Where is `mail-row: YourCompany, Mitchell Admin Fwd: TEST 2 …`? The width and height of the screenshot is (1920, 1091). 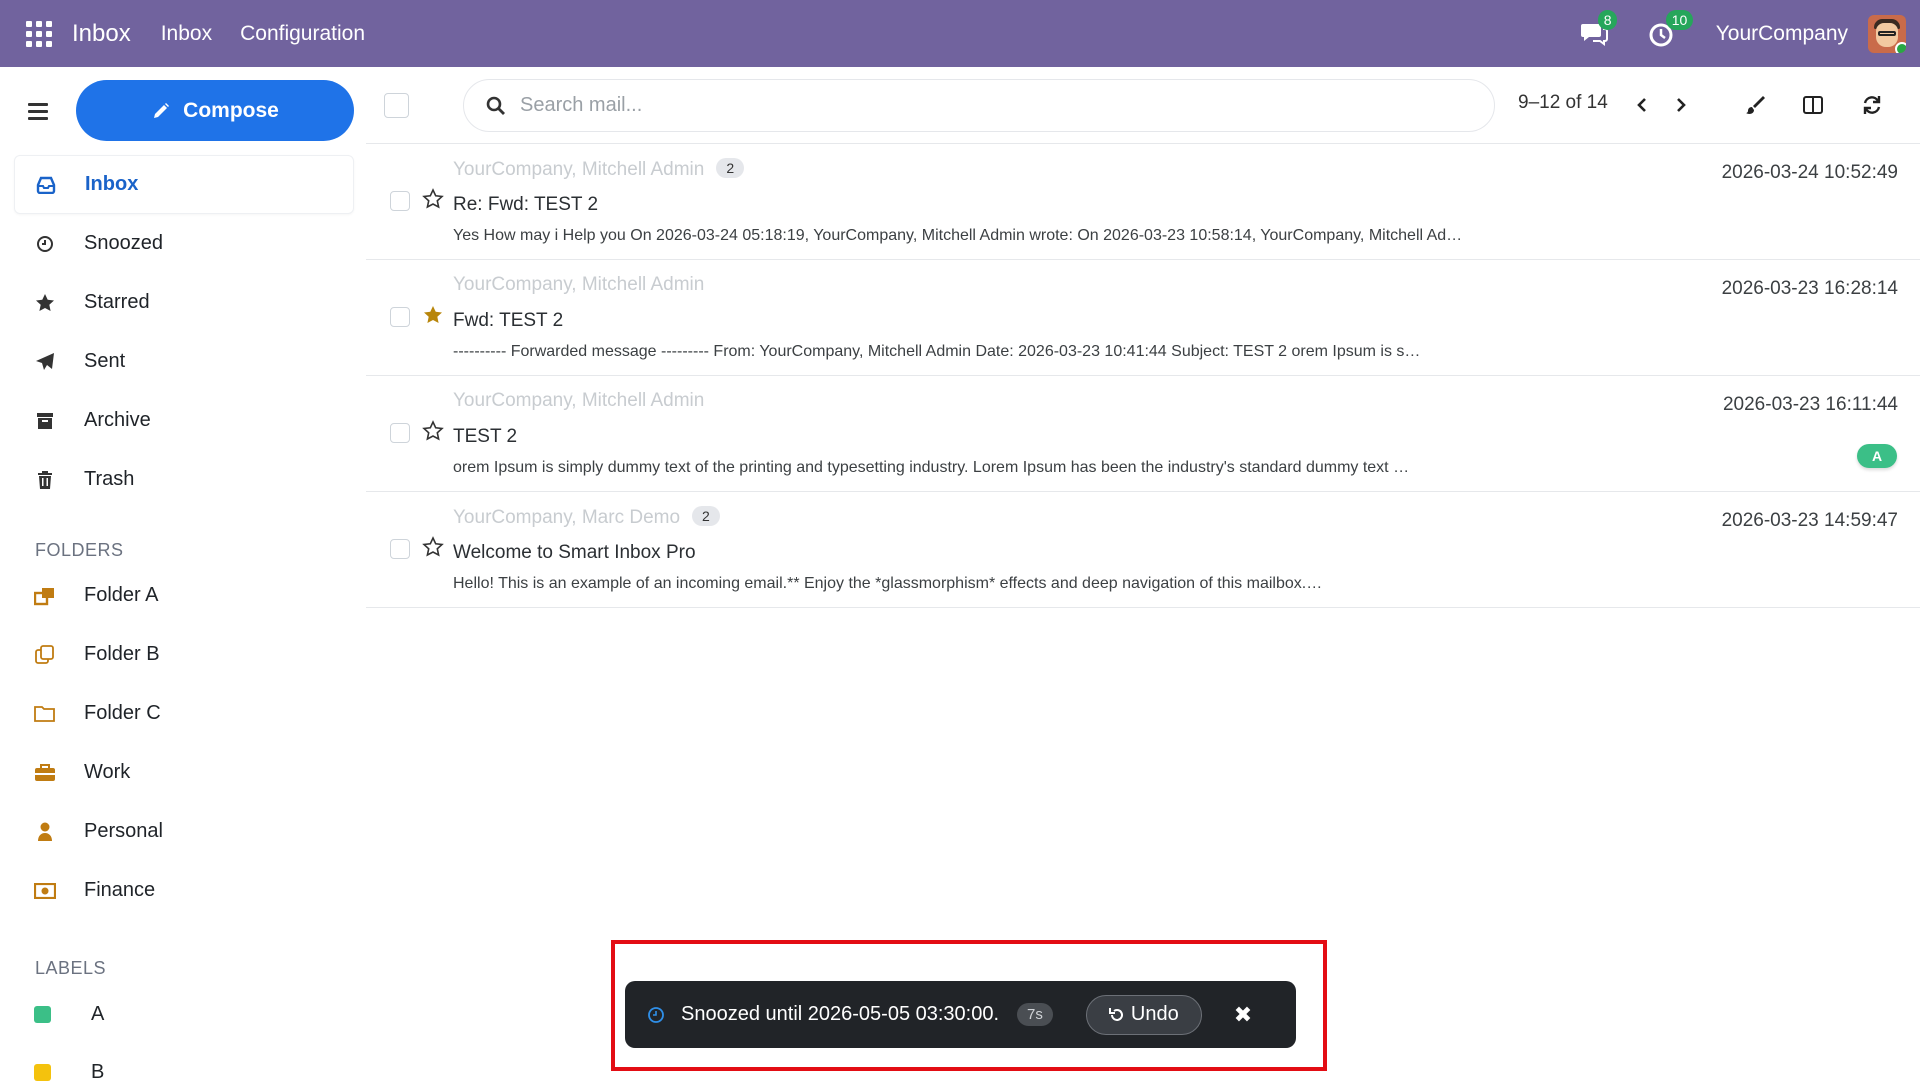 mail-row: YourCompany, Mitchell Admin Fwd: TEST 2 … is located at coordinates (1143, 318).